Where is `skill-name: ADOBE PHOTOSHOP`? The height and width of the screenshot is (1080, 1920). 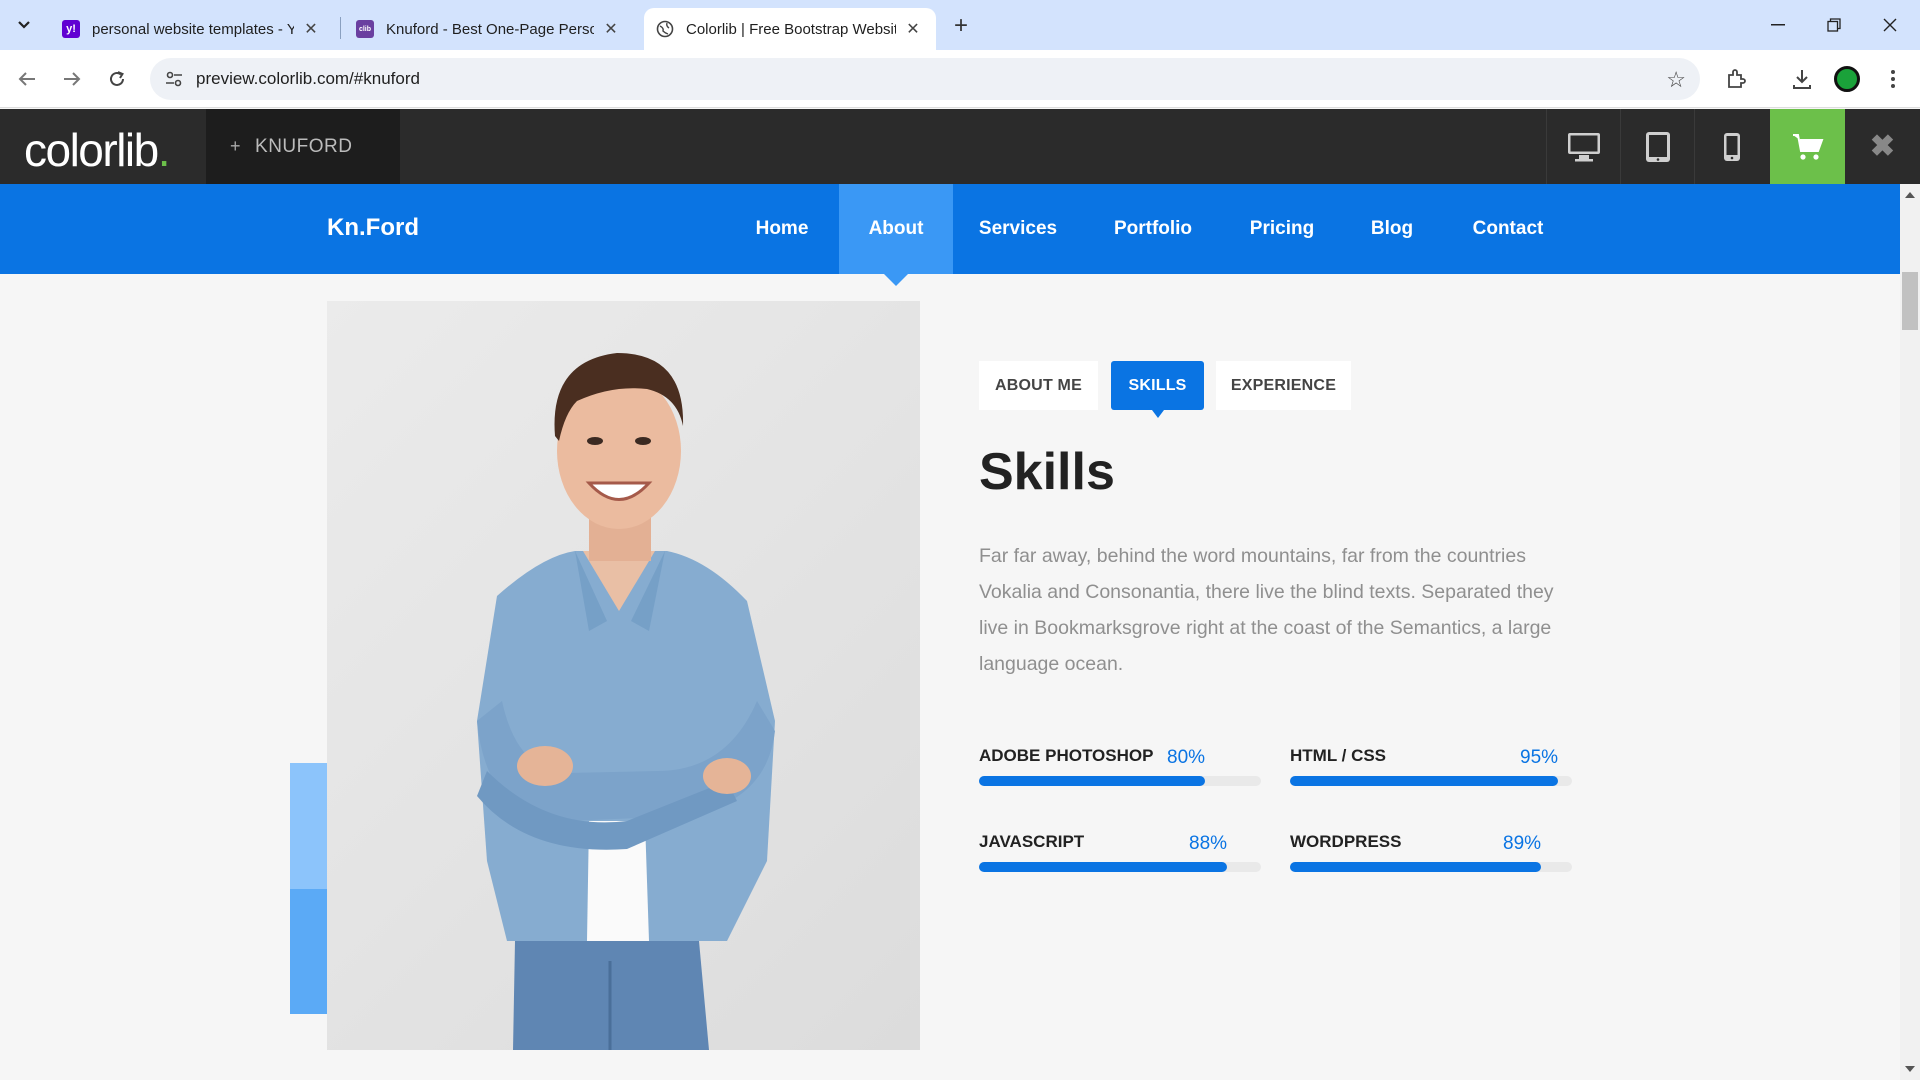 skill-name: ADOBE PHOTOSHOP is located at coordinates (1066, 755).